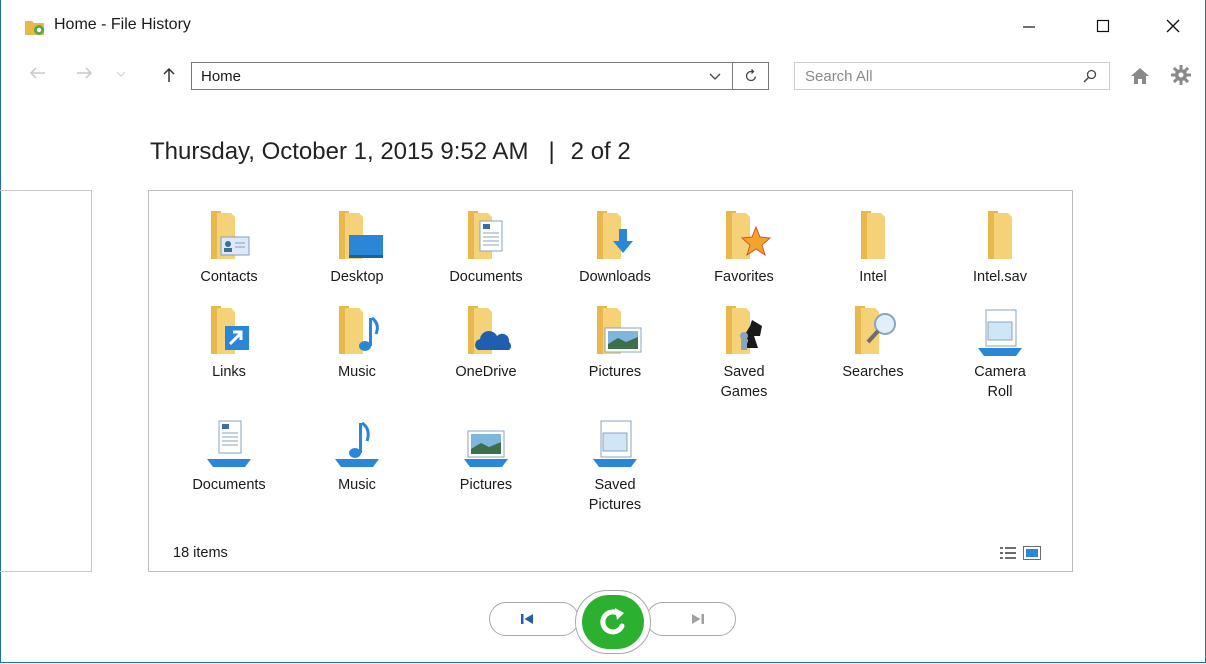  What do you see at coordinates (1161, 381) in the screenshot?
I see `next-snapshot-area` at bounding box center [1161, 381].